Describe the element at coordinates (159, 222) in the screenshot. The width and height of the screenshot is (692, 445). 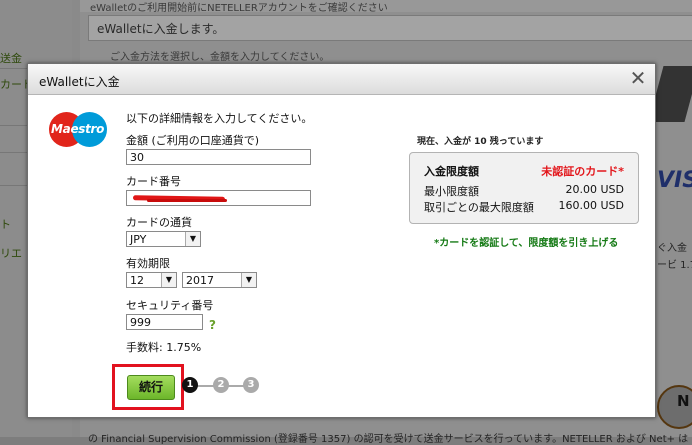
I see `currency-label: カードの通貨` at that location.